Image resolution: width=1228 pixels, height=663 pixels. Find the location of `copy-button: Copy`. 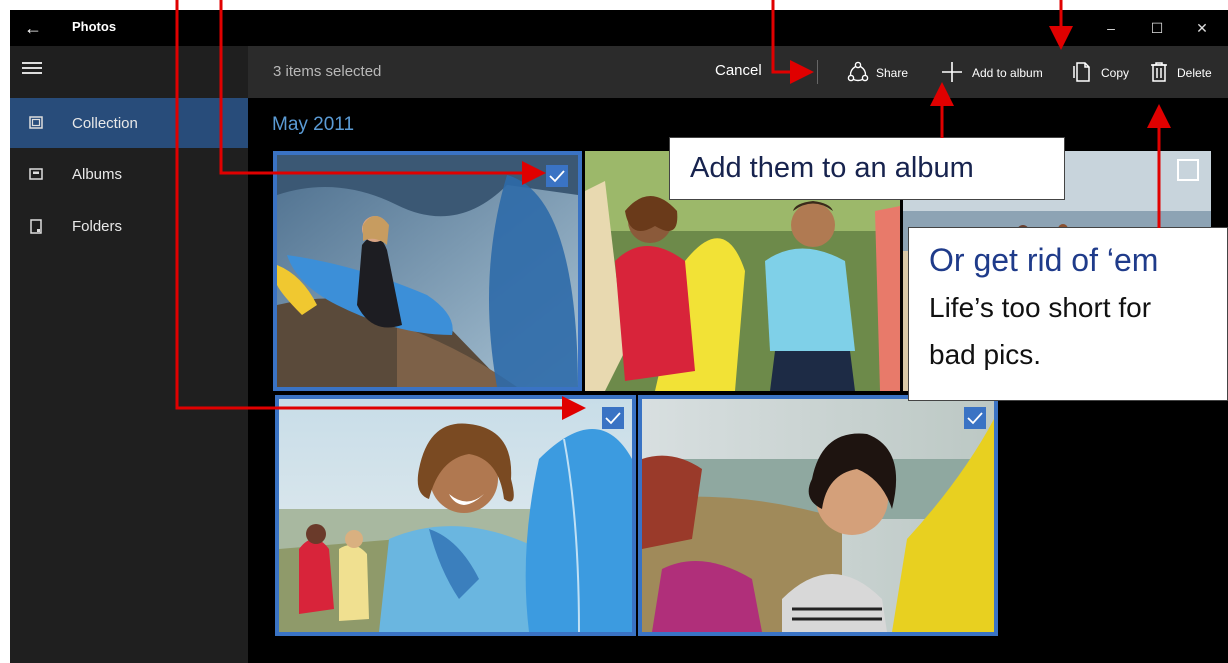

copy-button: Copy is located at coordinates (1104, 73).